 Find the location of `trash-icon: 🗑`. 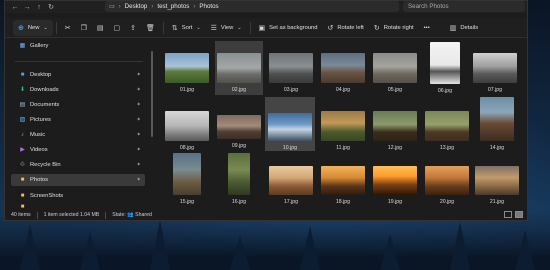

trash-icon: 🗑 is located at coordinates (150, 28).